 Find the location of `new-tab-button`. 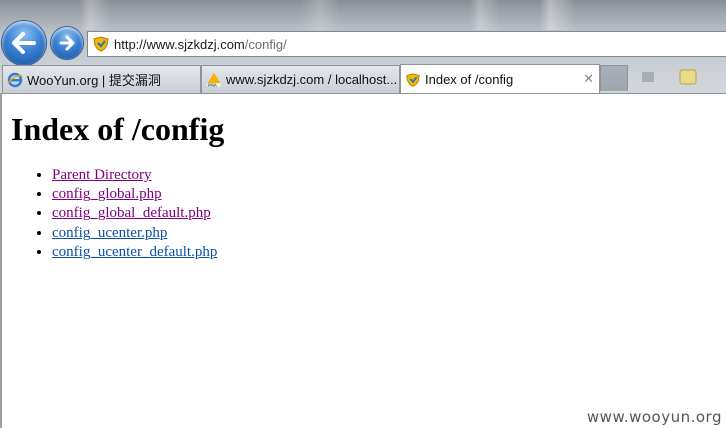

new-tab-button is located at coordinates (614, 78).